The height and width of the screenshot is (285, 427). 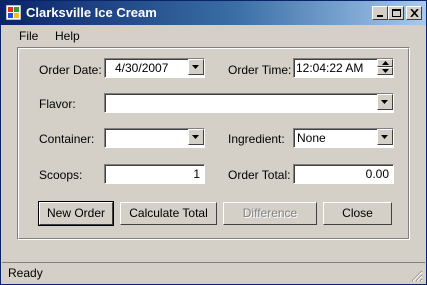 I want to click on resize-grip-icon, so click(x=417, y=276).